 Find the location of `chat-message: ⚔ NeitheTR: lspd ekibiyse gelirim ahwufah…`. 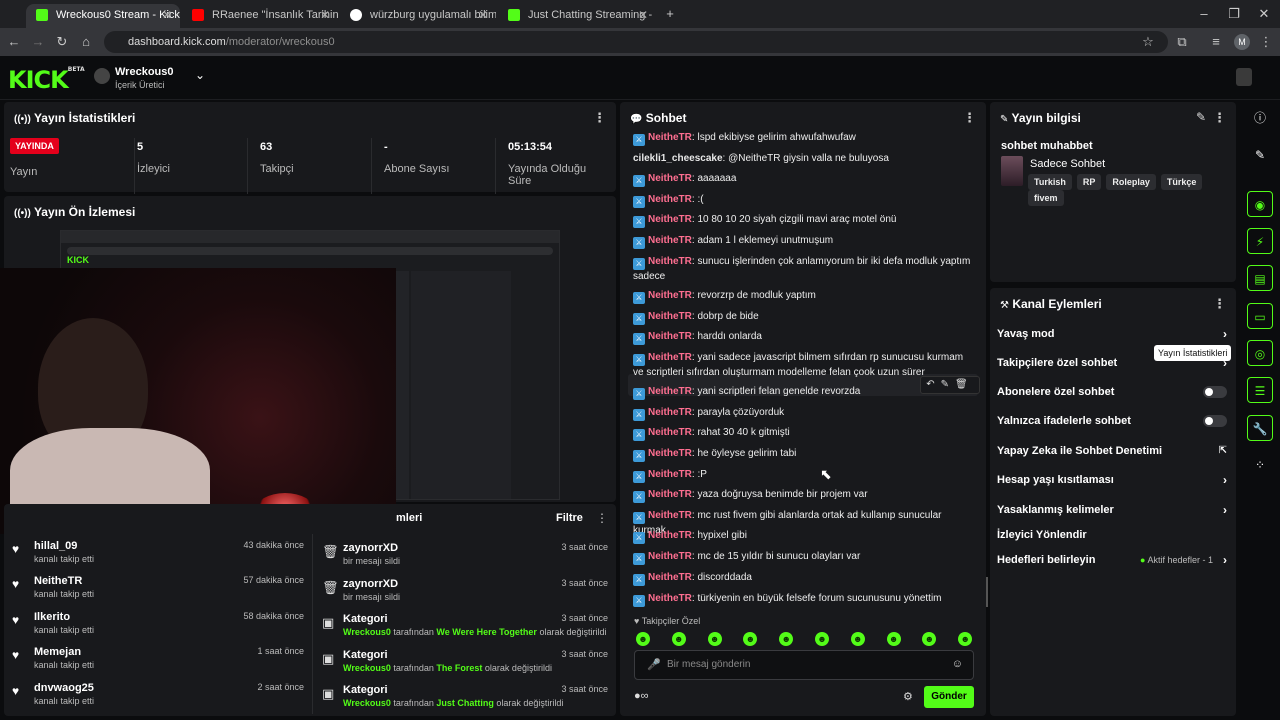

chat-message: ⚔ NeitheTR: lspd ekibiyse gelirim ahwufah… is located at coordinates (803, 138).